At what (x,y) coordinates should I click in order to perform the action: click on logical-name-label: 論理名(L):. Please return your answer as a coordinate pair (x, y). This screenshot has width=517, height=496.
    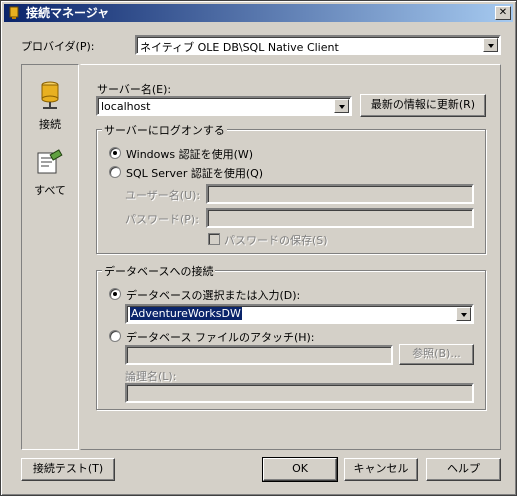
    Looking at the image, I should click on (151, 376).